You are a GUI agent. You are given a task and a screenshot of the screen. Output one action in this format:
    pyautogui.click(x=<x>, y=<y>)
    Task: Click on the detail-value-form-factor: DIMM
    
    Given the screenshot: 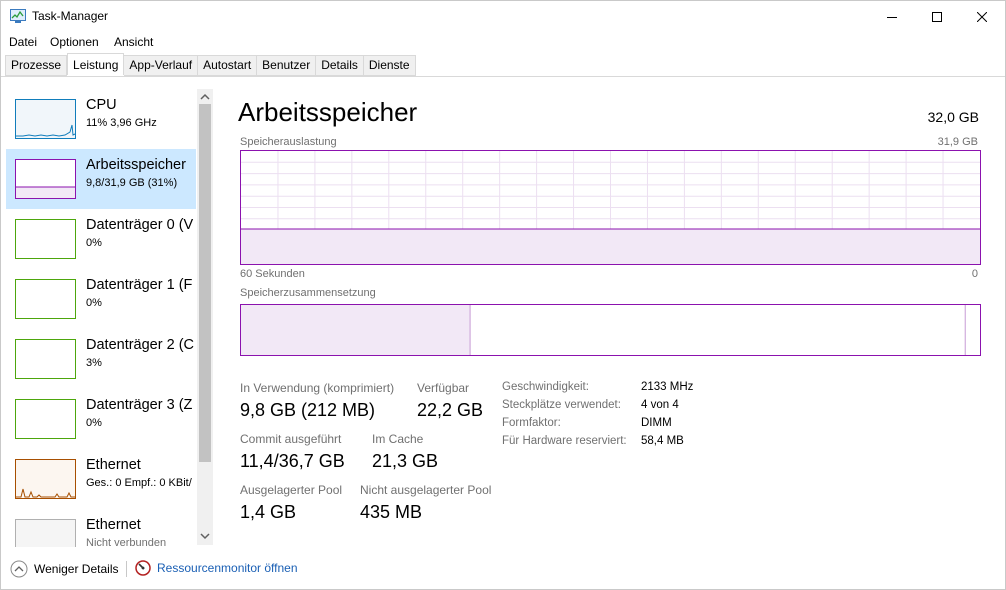 What is the action you would take?
    pyautogui.click(x=656, y=423)
    